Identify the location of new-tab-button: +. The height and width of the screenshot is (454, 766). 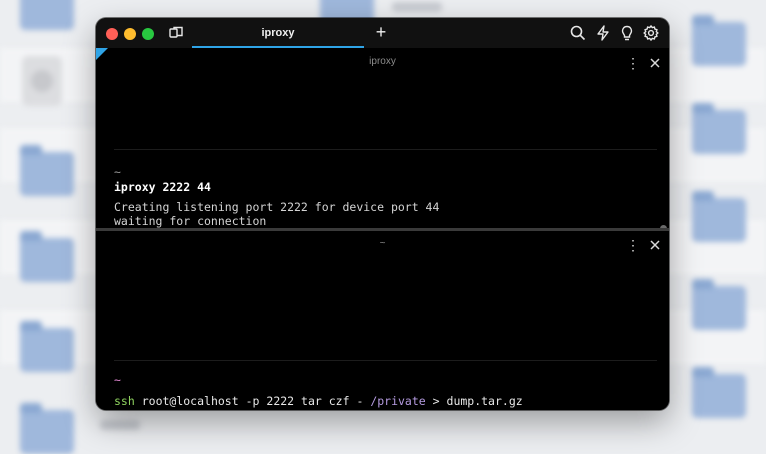
(381, 32).